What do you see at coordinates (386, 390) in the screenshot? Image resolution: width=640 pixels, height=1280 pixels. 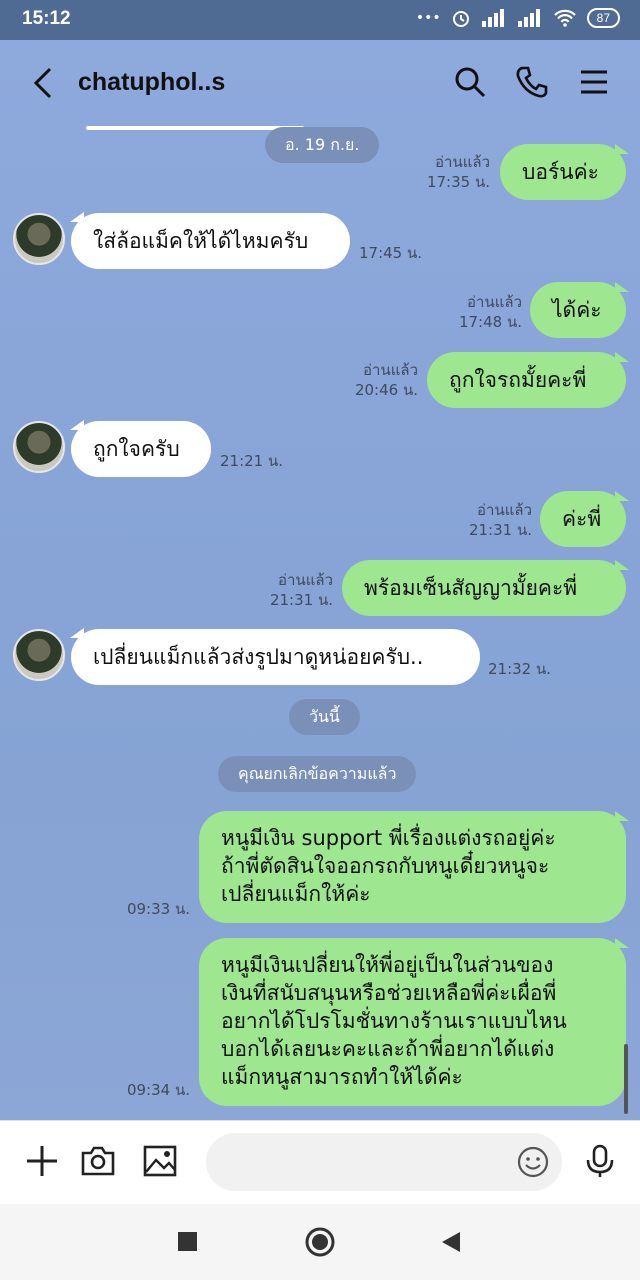 I see `message-time: 20:46 น.` at bounding box center [386, 390].